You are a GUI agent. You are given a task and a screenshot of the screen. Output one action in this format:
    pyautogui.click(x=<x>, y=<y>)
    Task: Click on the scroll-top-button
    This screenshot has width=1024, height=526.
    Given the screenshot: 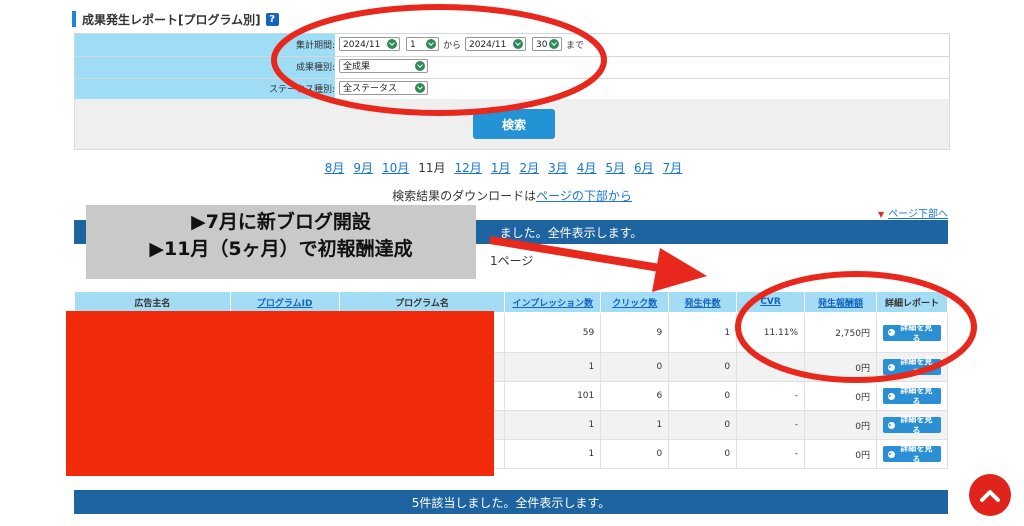 What is the action you would take?
    pyautogui.click(x=990, y=495)
    